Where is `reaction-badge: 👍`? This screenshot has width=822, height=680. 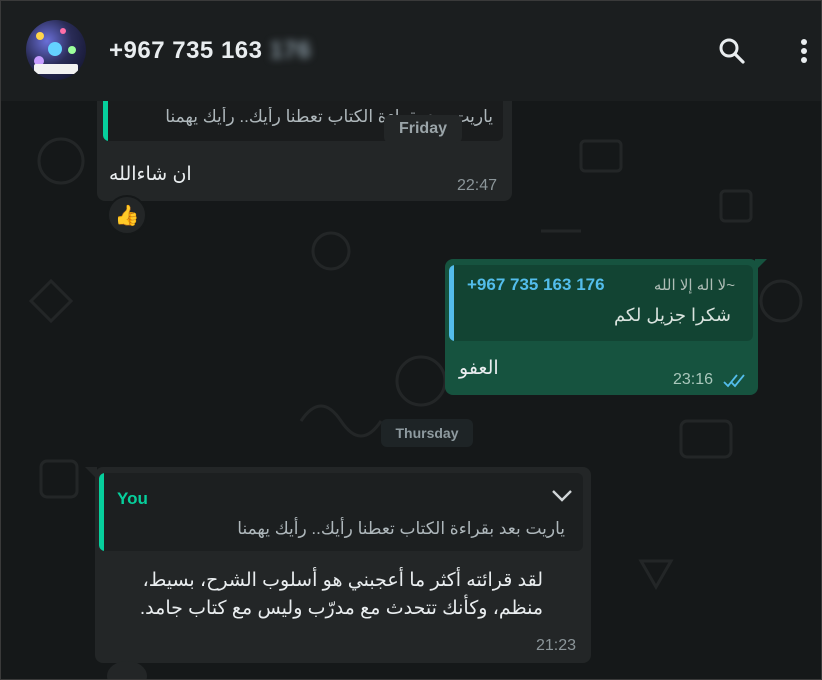 reaction-badge: 👍 is located at coordinates (127, 215).